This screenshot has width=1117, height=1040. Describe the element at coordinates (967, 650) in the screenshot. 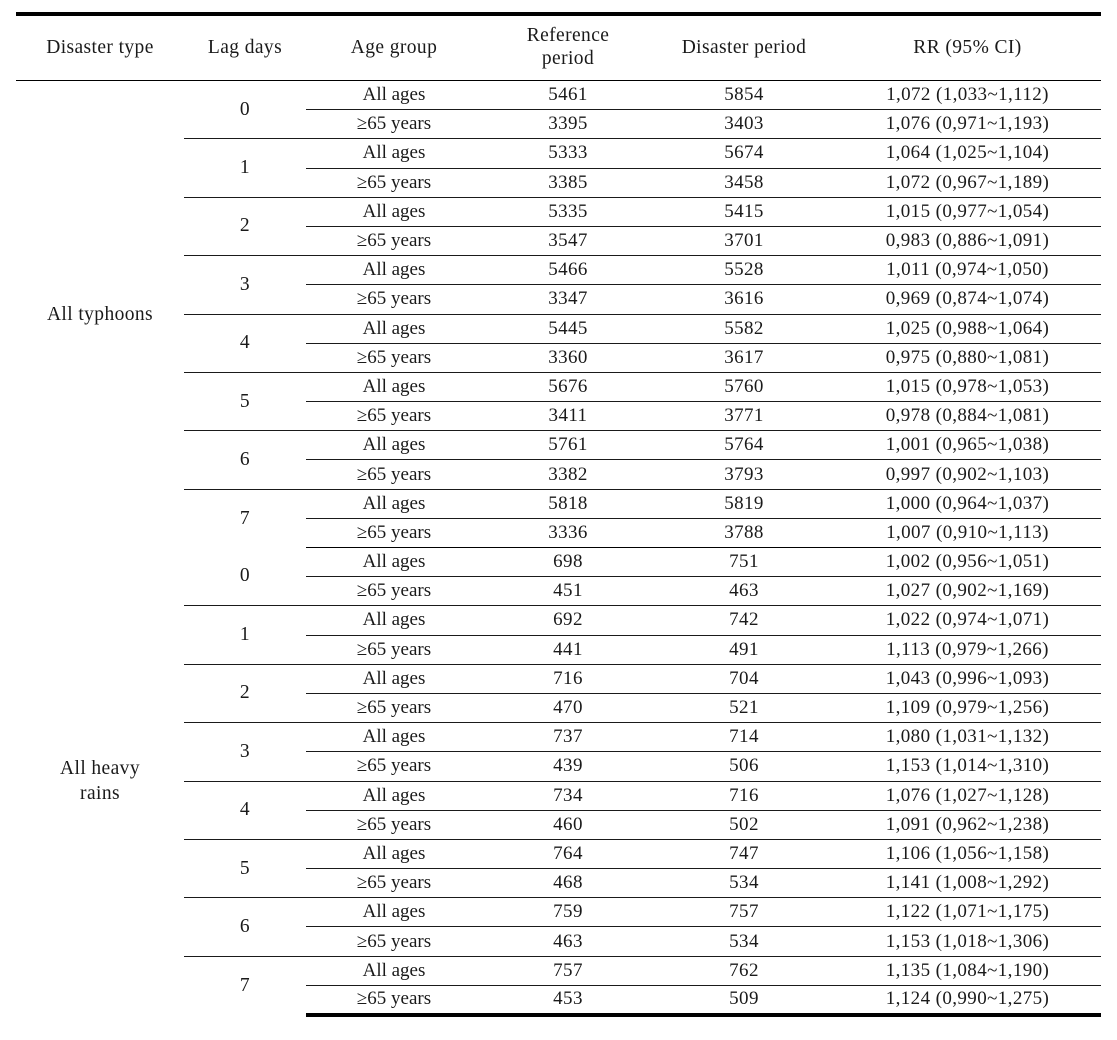

I see `rr-cell: 1,113 (0,979~1,266)` at that location.